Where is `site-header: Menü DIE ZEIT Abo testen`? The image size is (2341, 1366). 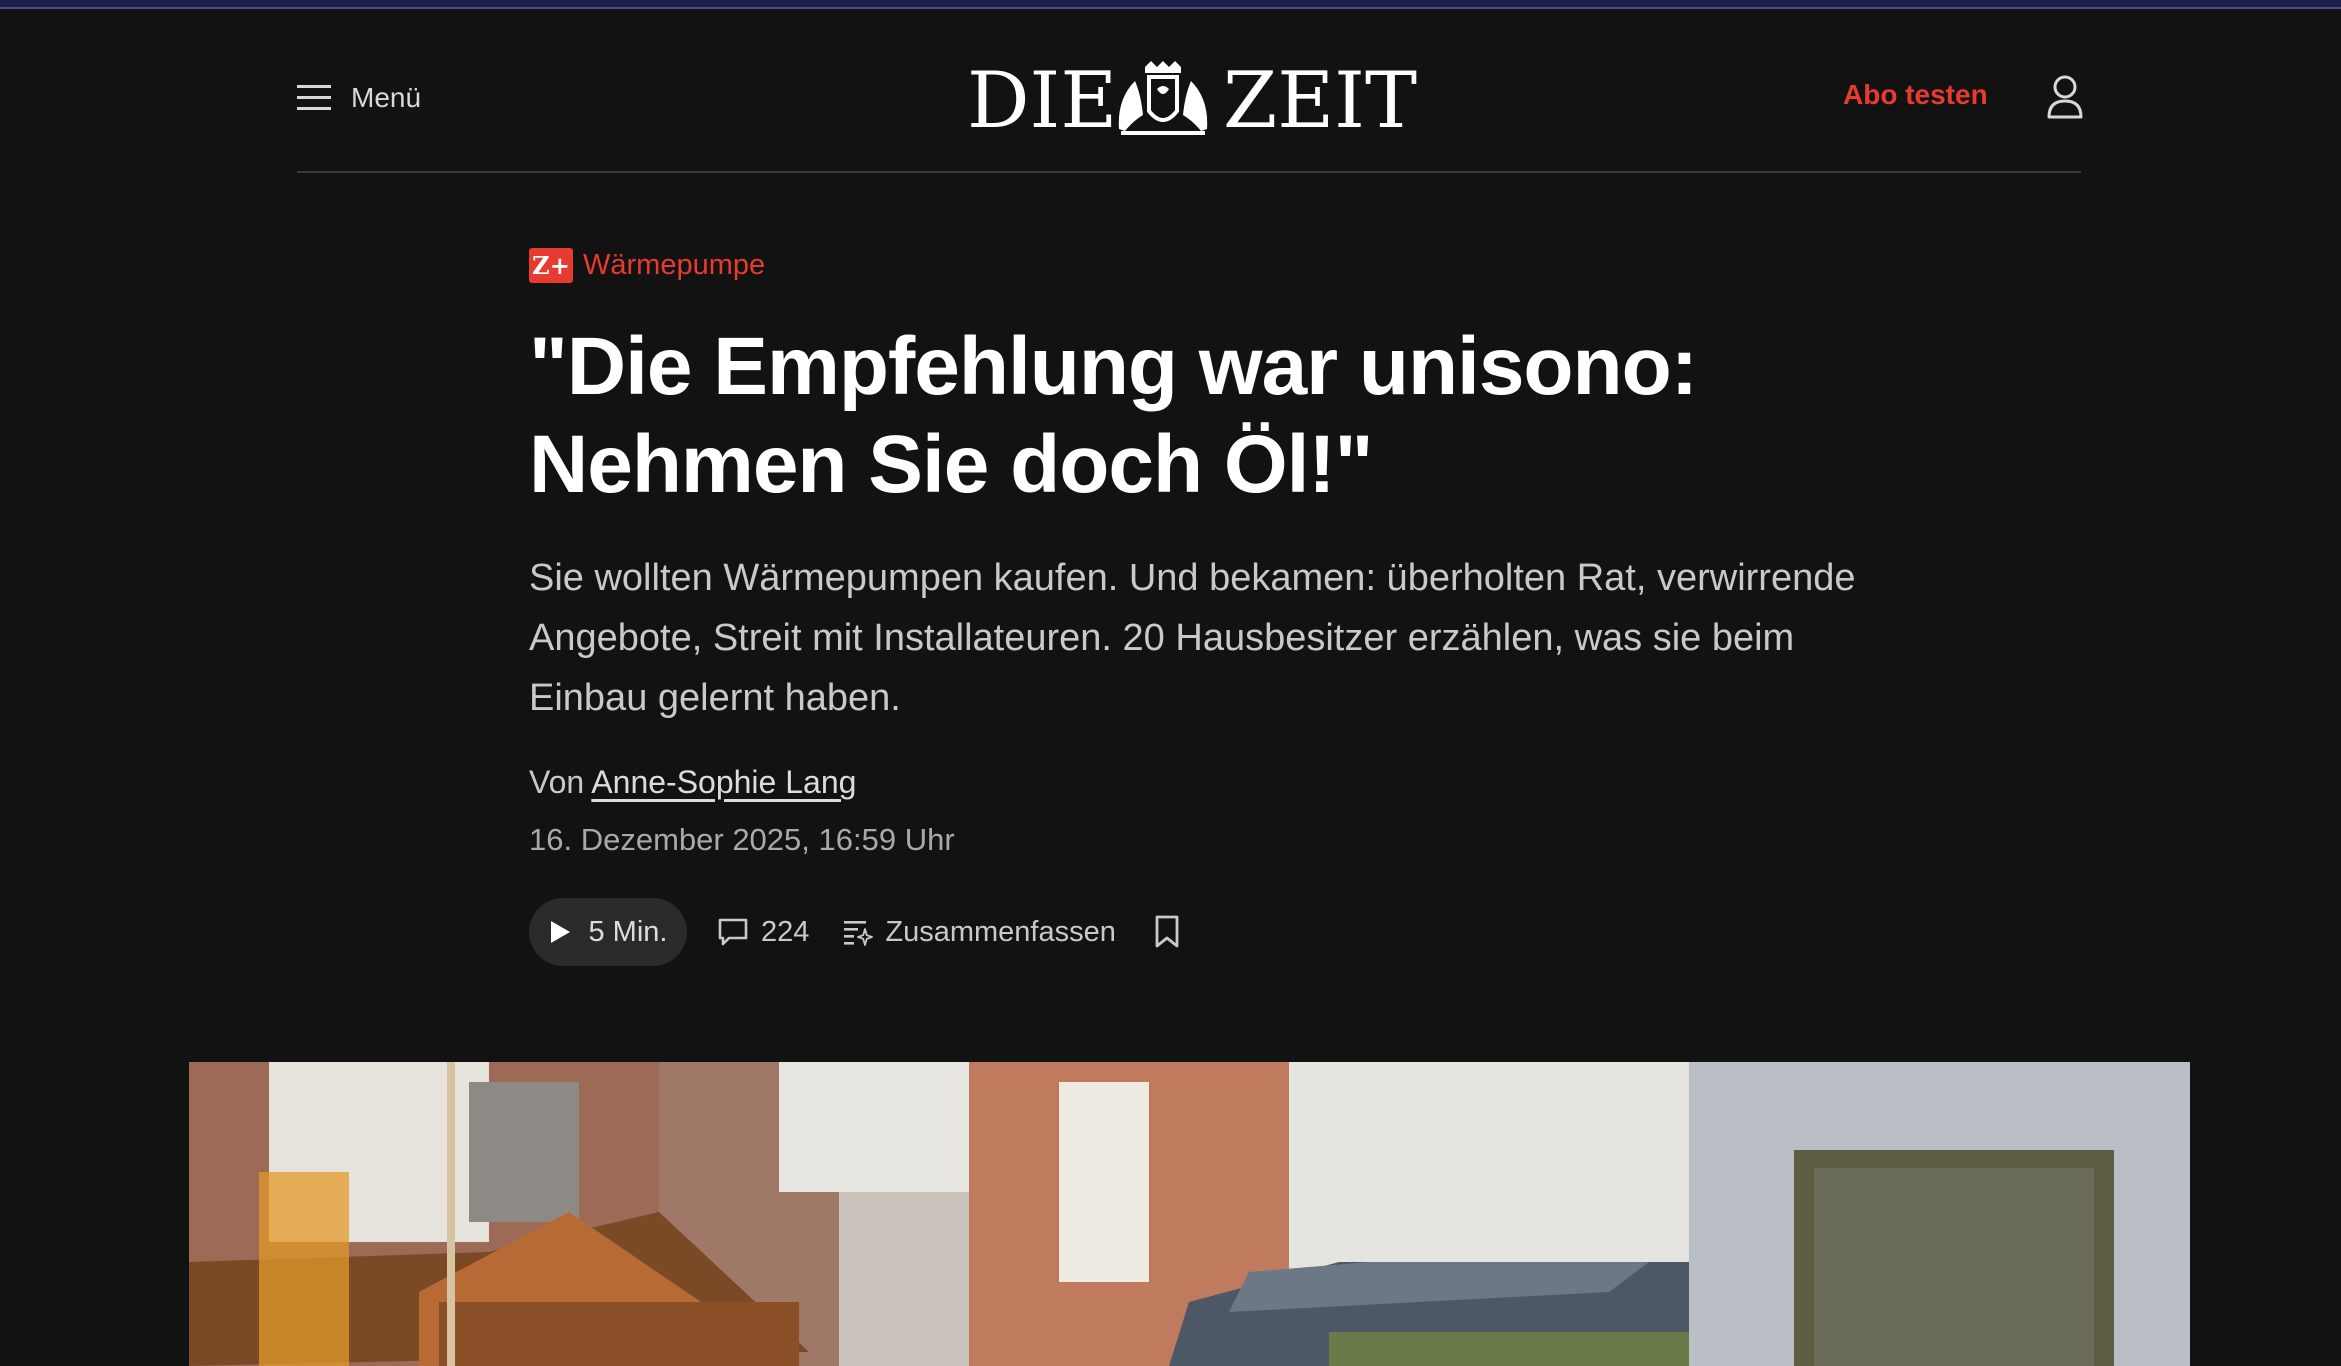
site-header: Menü DIE ZEIT Abo testen is located at coordinates (1190, 91).